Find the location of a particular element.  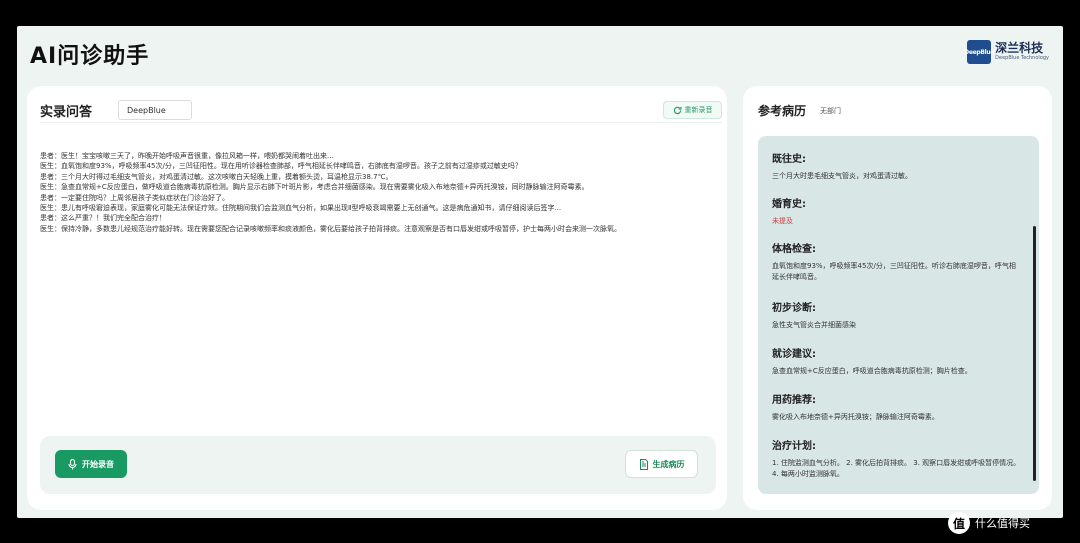

record-section-medication: 用药推荐: 雾化吸入布地奈德+异丙托溴铵；静脉输注阿奇霉素。 is located at coordinates (855, 408).